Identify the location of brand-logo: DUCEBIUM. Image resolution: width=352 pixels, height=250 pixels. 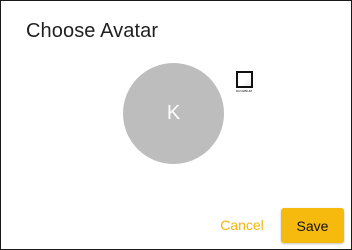
(244, 85).